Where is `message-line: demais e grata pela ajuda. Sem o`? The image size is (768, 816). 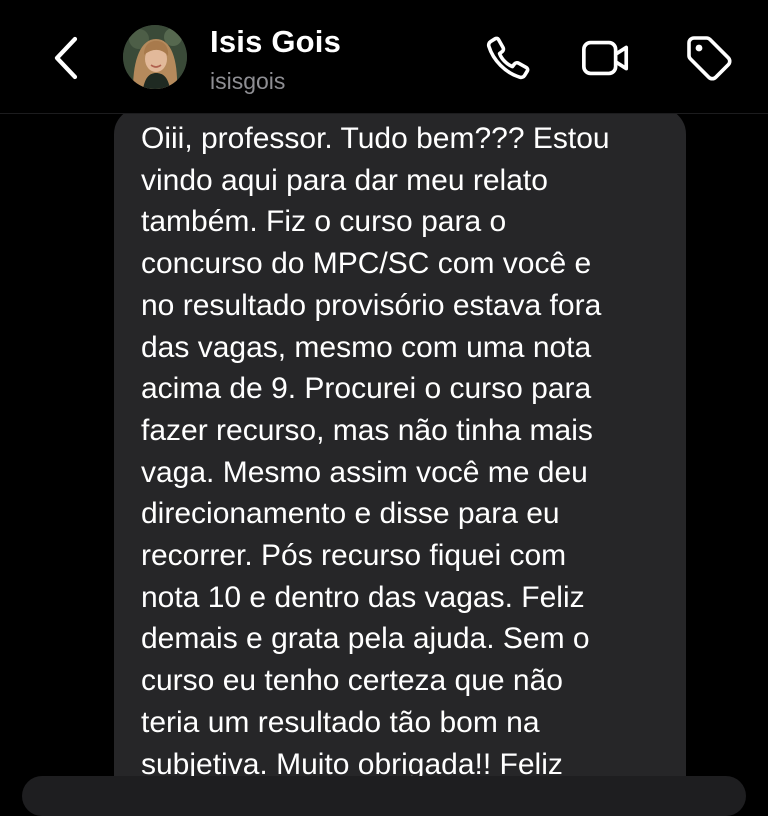 message-line: demais e grata pela ajuda. Sem o is located at coordinates (365, 639).